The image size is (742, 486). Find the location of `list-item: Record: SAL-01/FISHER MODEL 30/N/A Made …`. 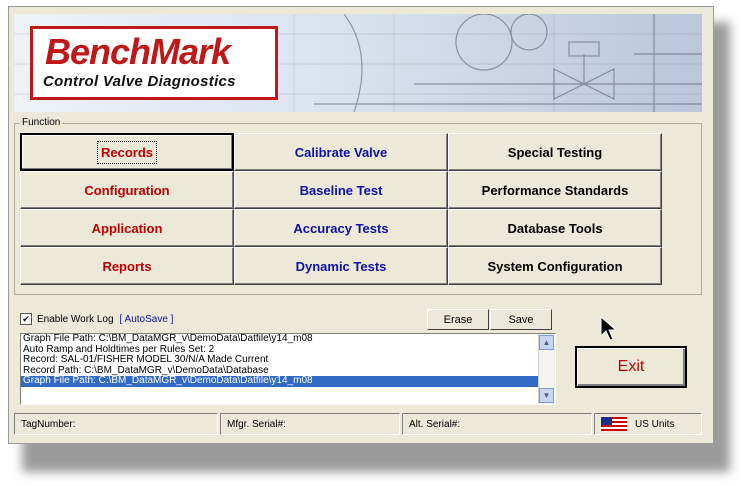

list-item: Record: SAL-01/FISHER MODEL 30/N/A Made … is located at coordinates (288, 360).